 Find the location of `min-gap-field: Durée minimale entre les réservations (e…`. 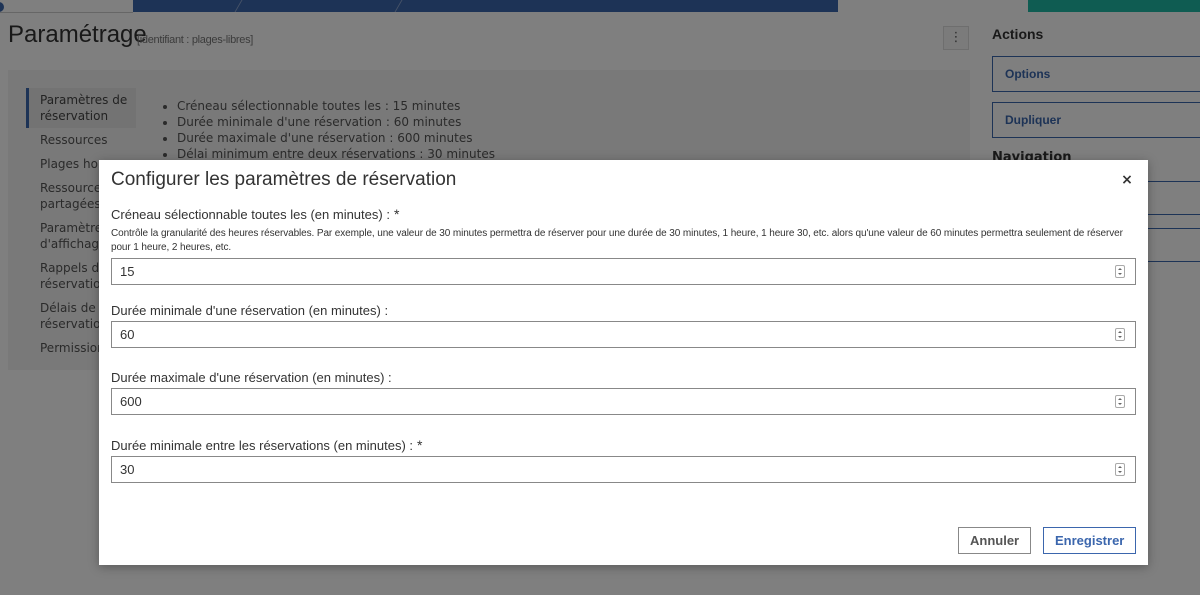

min-gap-field: Durée minimale entre les réservations (e… is located at coordinates (623, 460).